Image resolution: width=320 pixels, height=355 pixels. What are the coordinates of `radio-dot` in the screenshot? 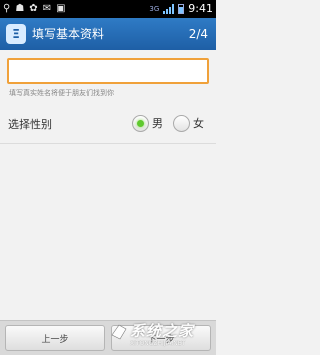 It's located at (140, 123).